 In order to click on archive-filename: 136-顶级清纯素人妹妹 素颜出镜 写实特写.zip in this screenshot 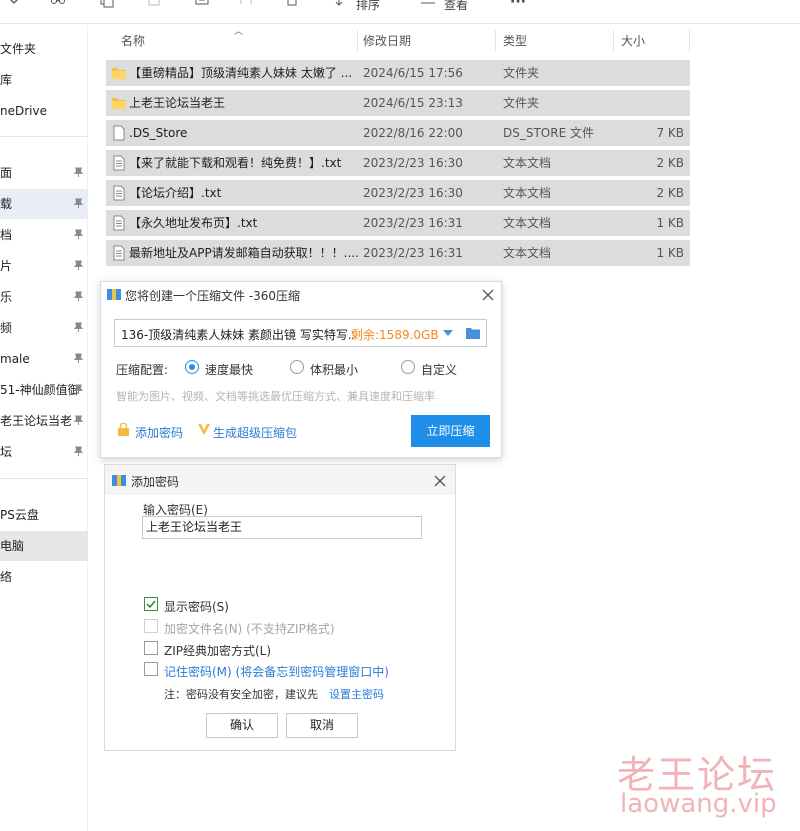, I will do `click(237, 335)`.